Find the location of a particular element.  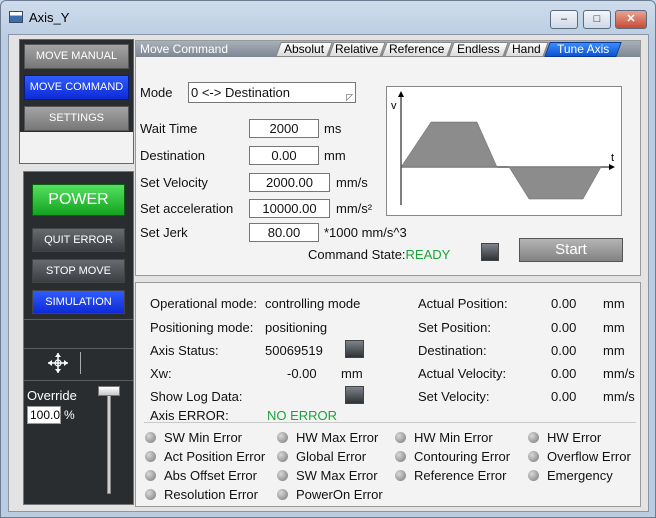

simulation-button: SIMULATION is located at coordinates (78, 302).